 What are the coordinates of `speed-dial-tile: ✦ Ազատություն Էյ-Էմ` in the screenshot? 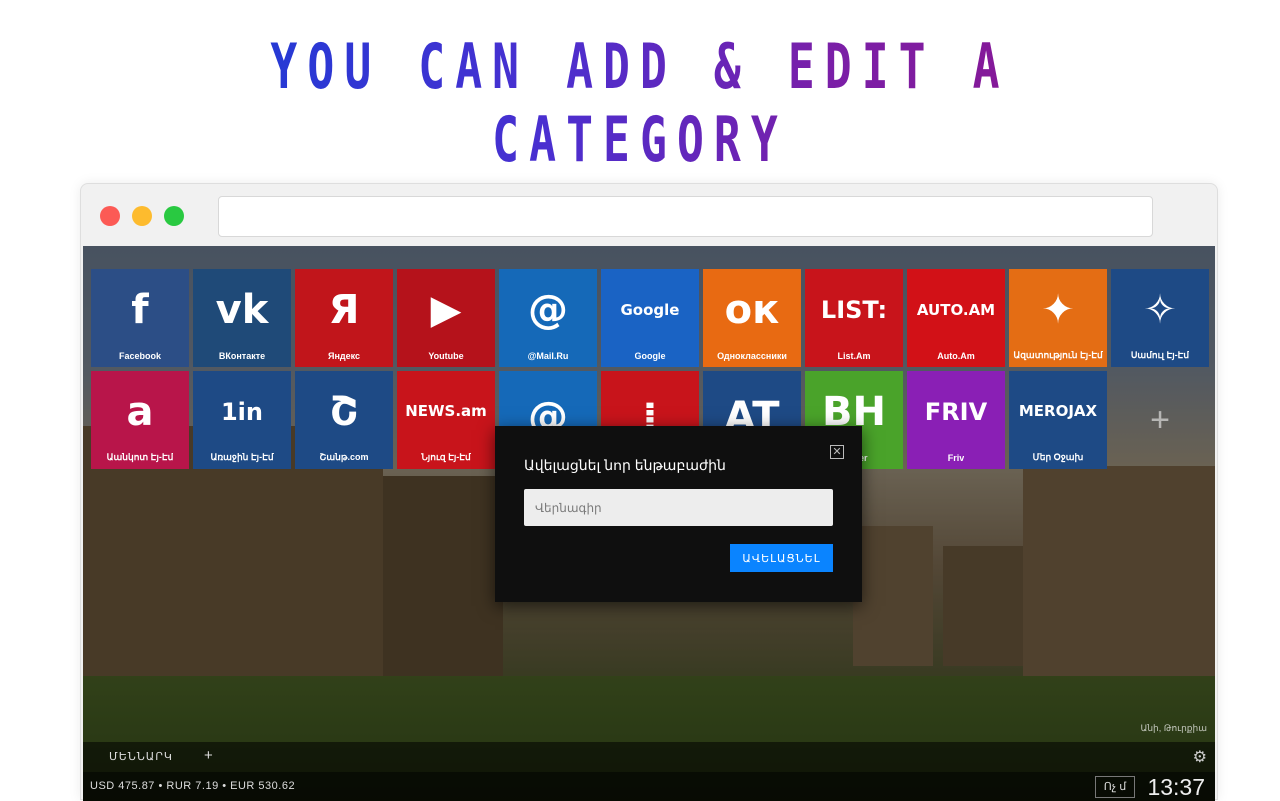 It's located at (1058, 318).